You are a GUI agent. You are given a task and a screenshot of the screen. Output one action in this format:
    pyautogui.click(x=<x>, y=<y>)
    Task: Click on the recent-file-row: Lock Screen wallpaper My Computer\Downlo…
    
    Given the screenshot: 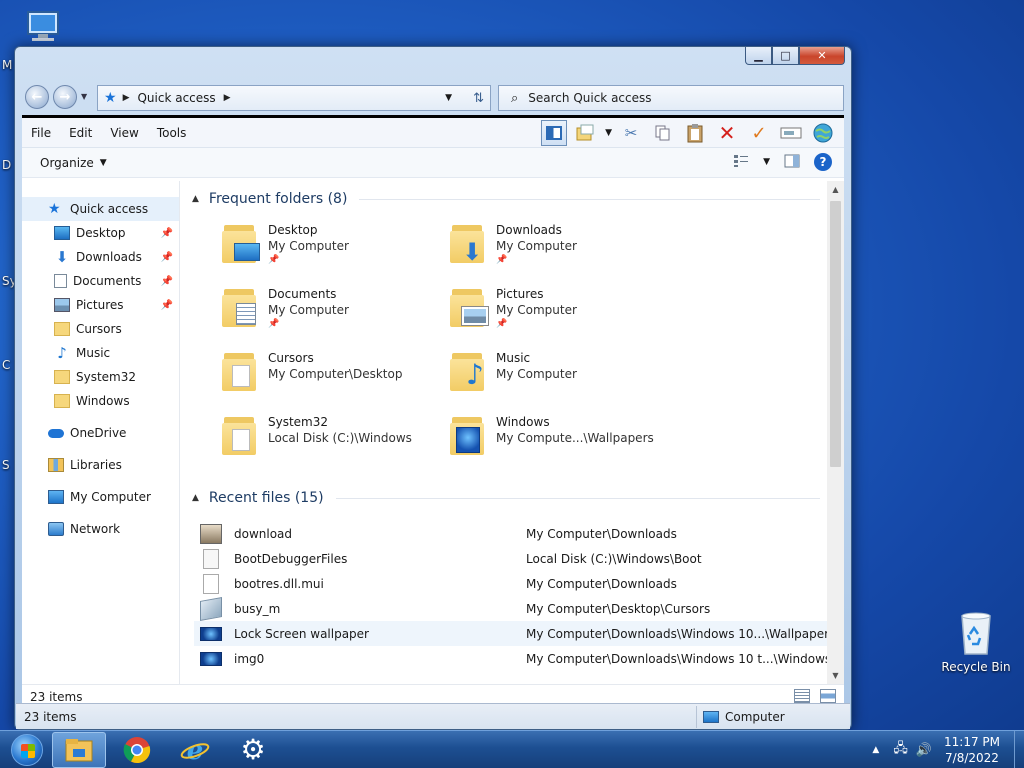 What is the action you would take?
    pyautogui.click(x=511, y=633)
    